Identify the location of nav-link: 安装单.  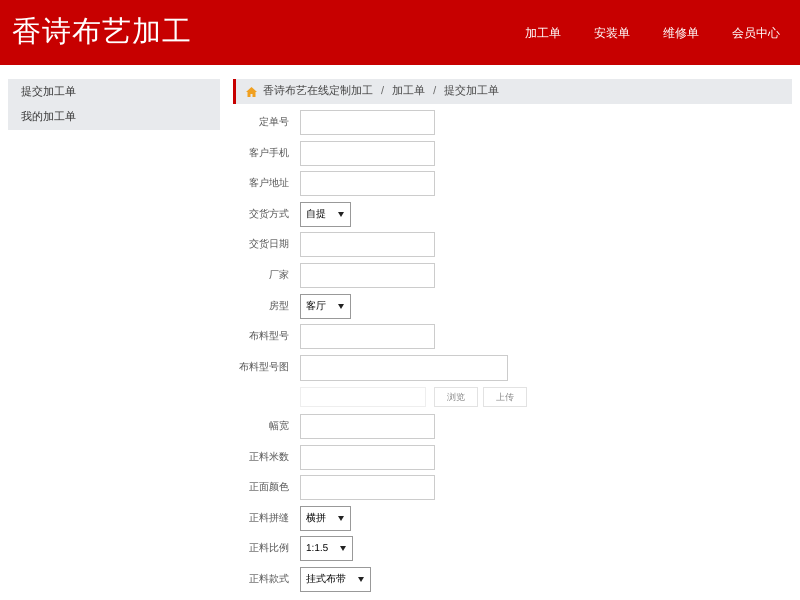
(612, 33).